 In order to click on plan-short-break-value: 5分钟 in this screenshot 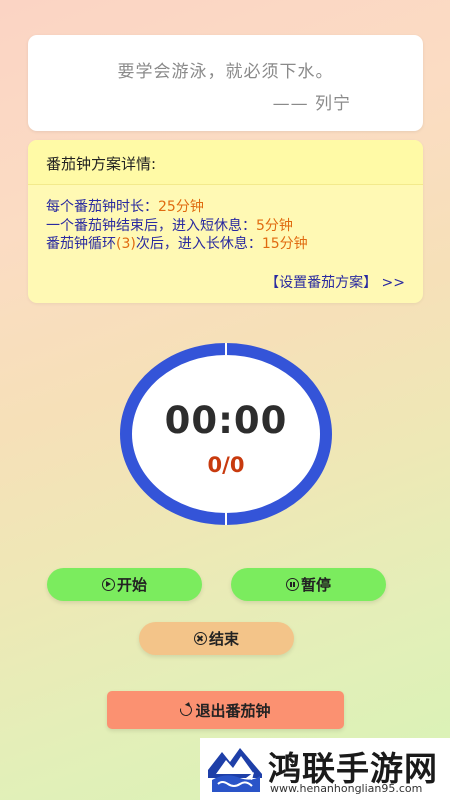, I will do `click(274, 225)`.